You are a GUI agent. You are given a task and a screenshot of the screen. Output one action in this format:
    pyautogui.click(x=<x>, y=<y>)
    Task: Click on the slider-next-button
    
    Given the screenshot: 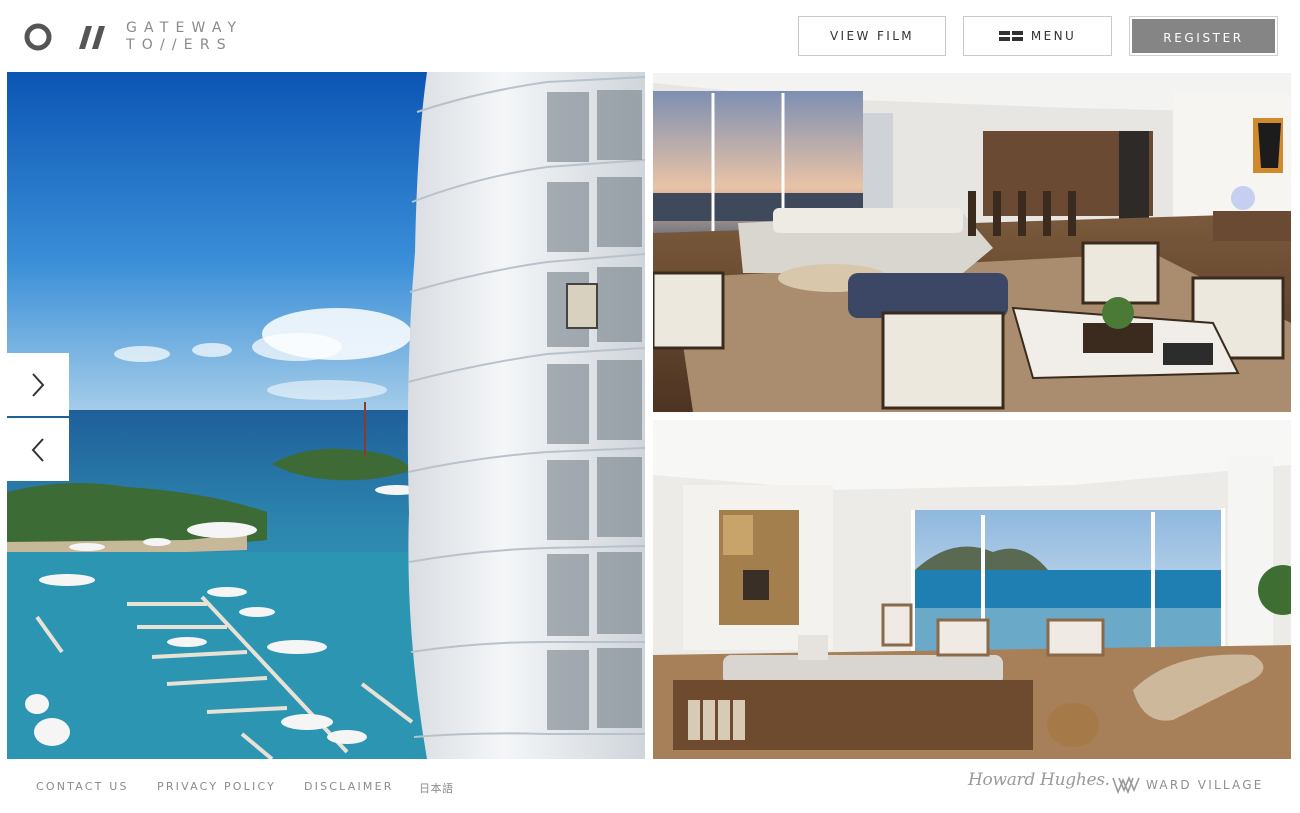 What is the action you would take?
    pyautogui.click(x=38, y=384)
    